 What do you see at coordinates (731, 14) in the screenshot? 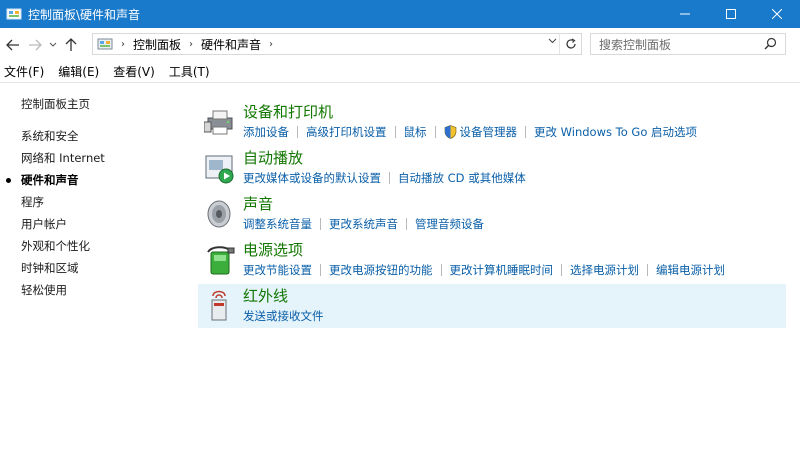
I see `maximize-button` at bounding box center [731, 14].